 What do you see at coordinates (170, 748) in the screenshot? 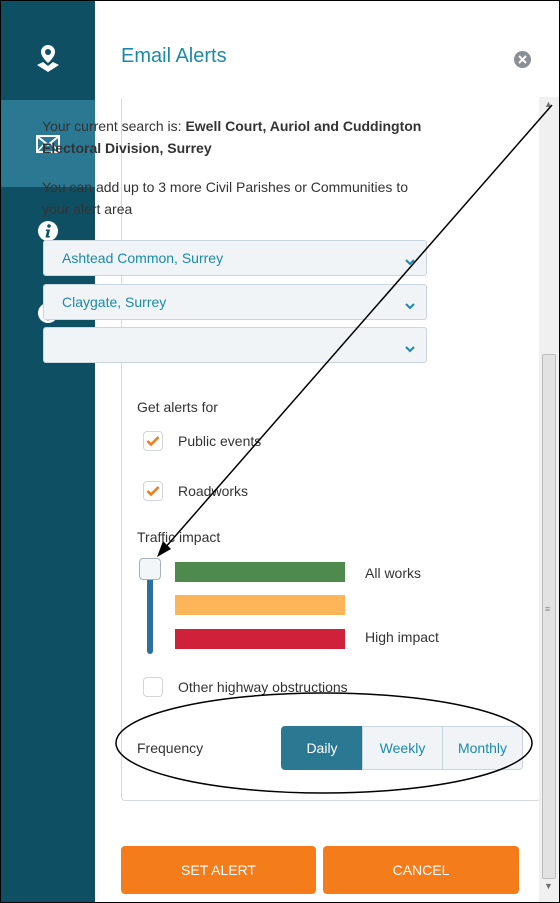
I see `frequency-label: Frequency` at bounding box center [170, 748].